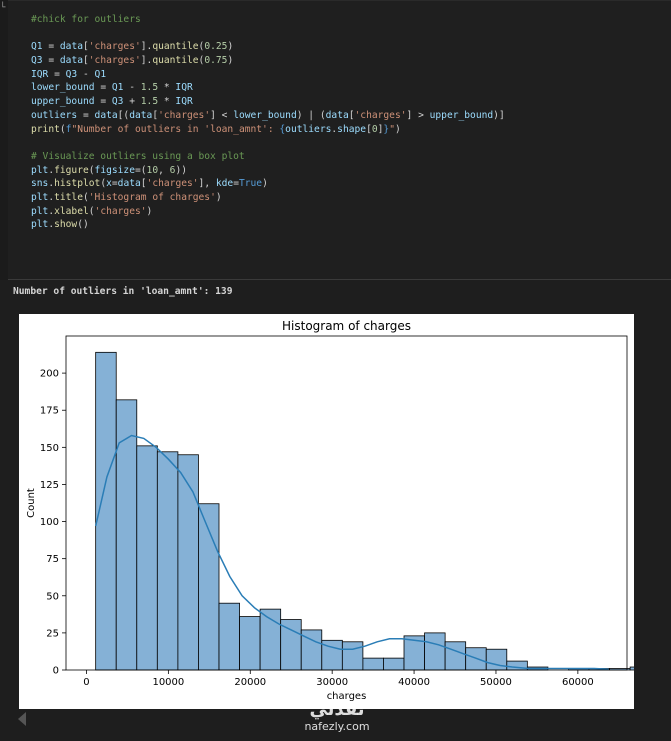  I want to click on y-tick-label: 200, so click(49, 374).